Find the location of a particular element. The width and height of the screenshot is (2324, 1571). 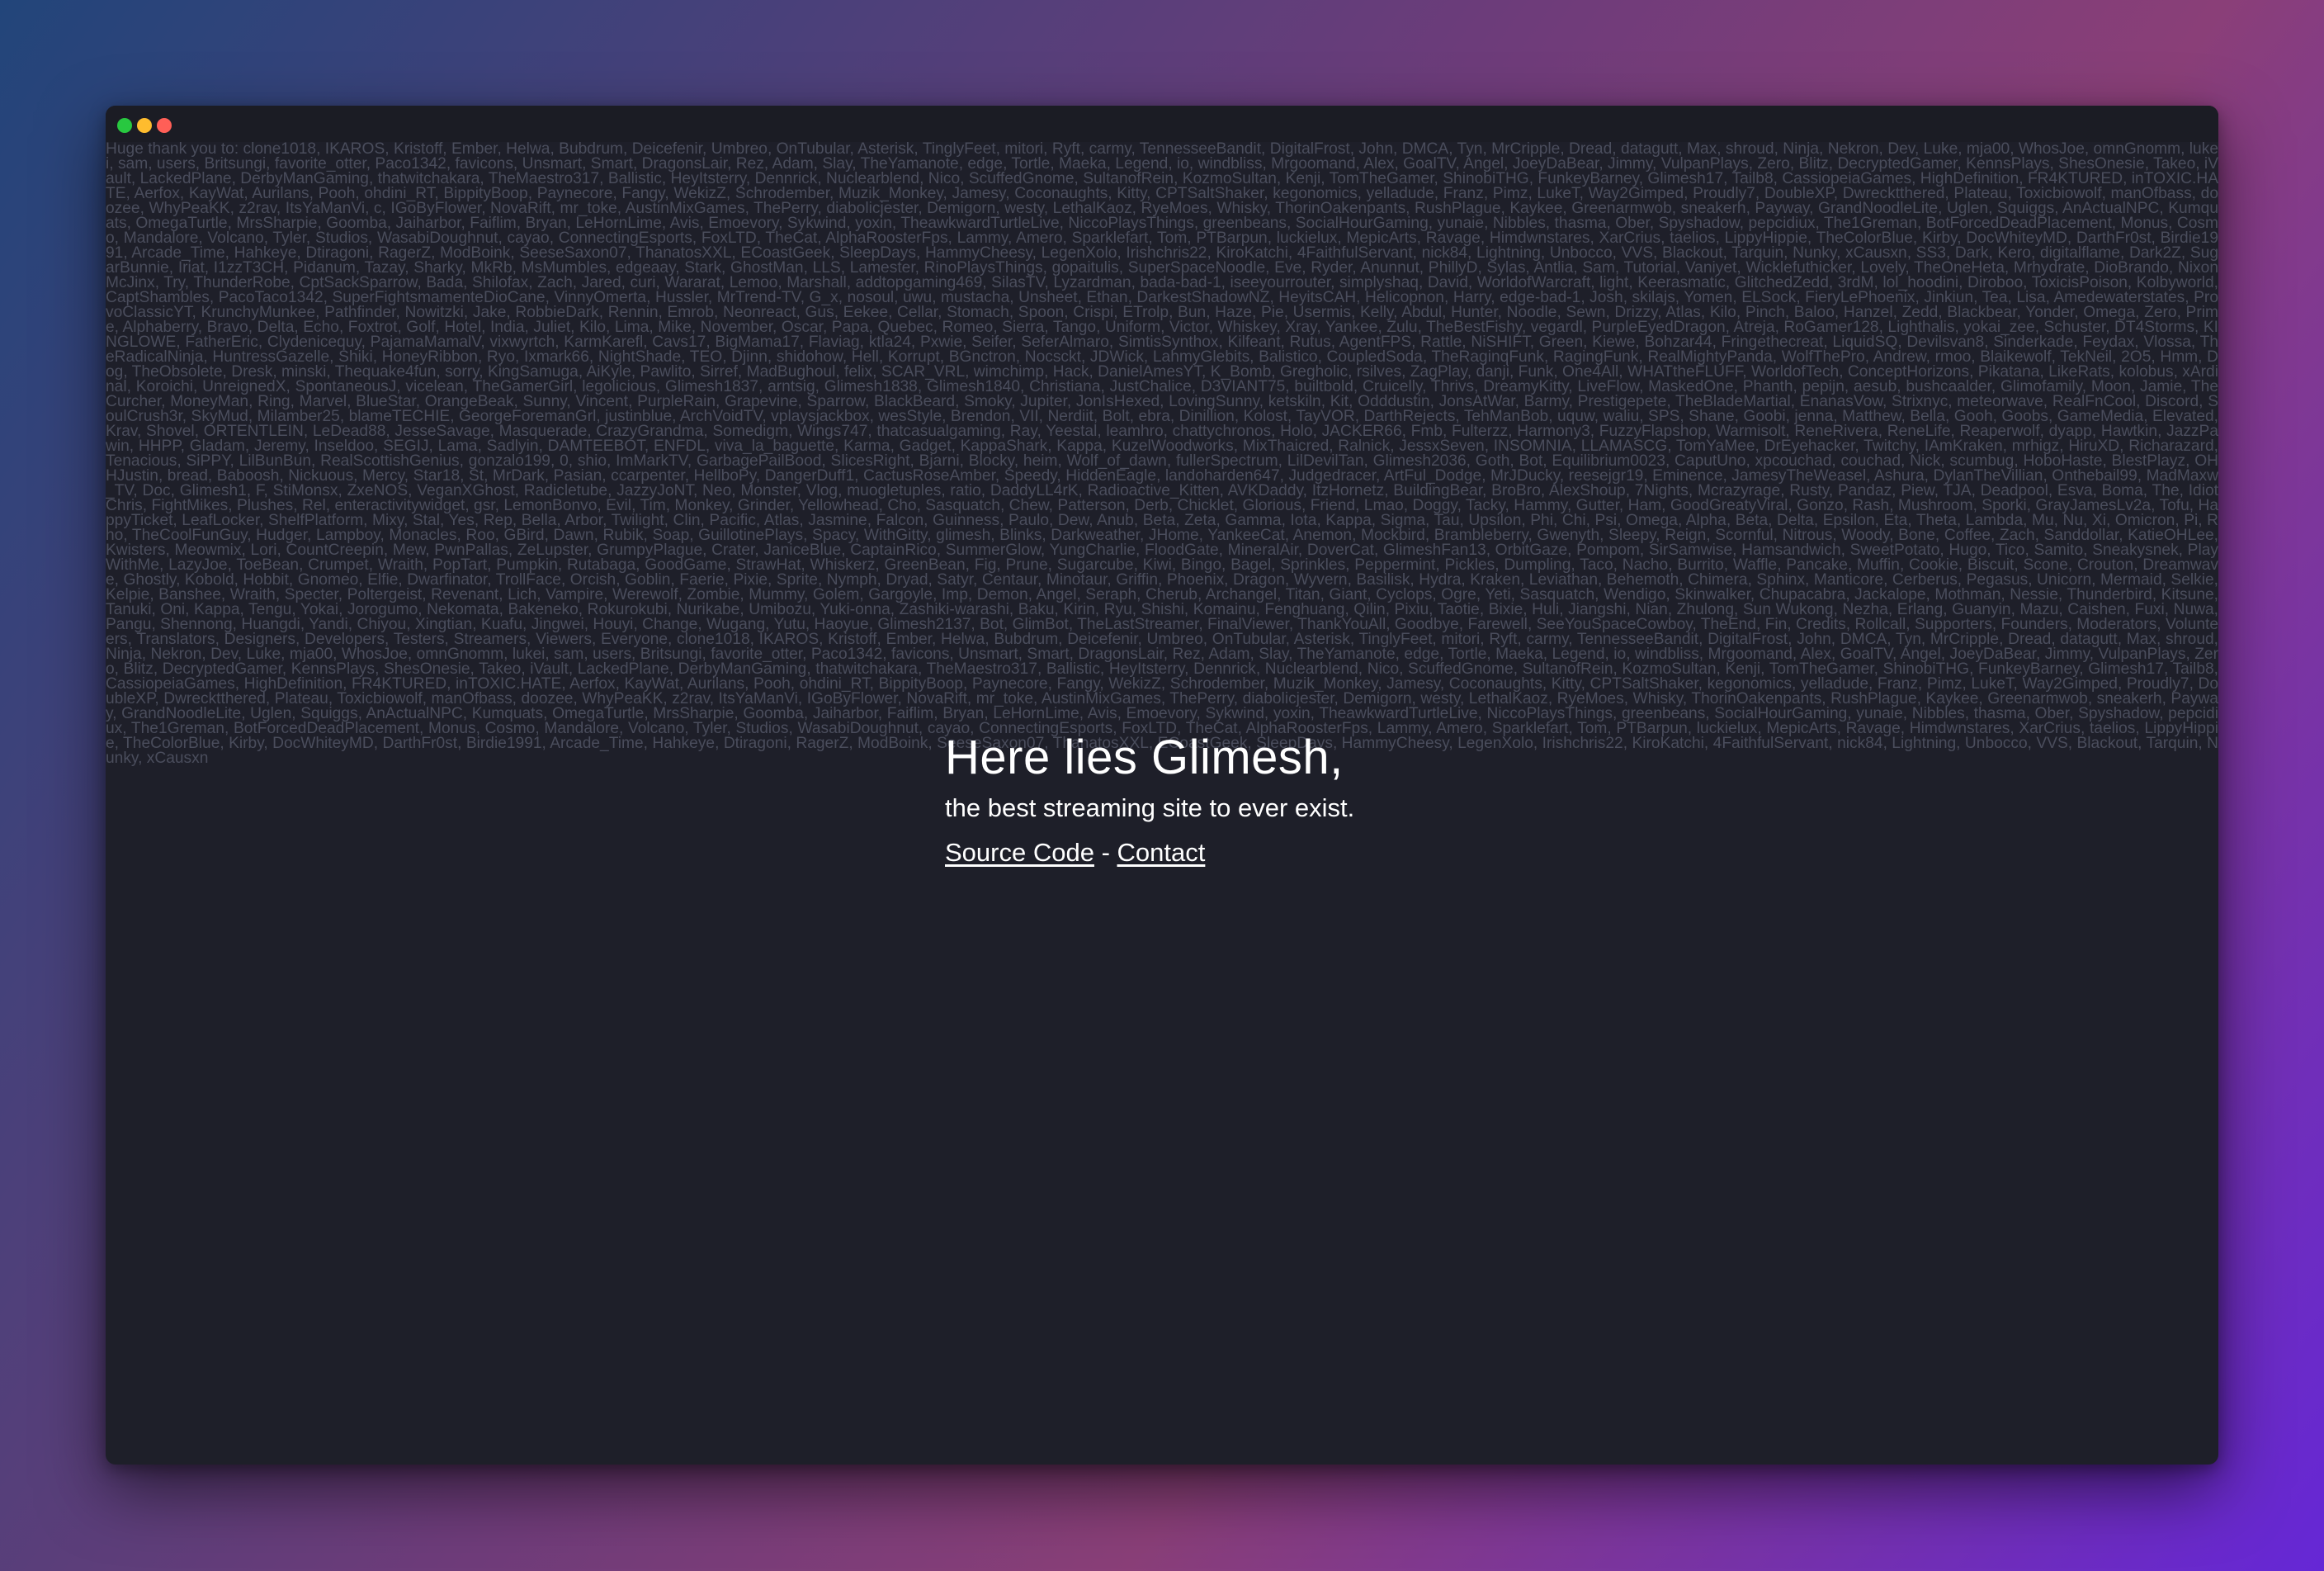

source-code-link: Source Code is located at coordinates (1020, 852).